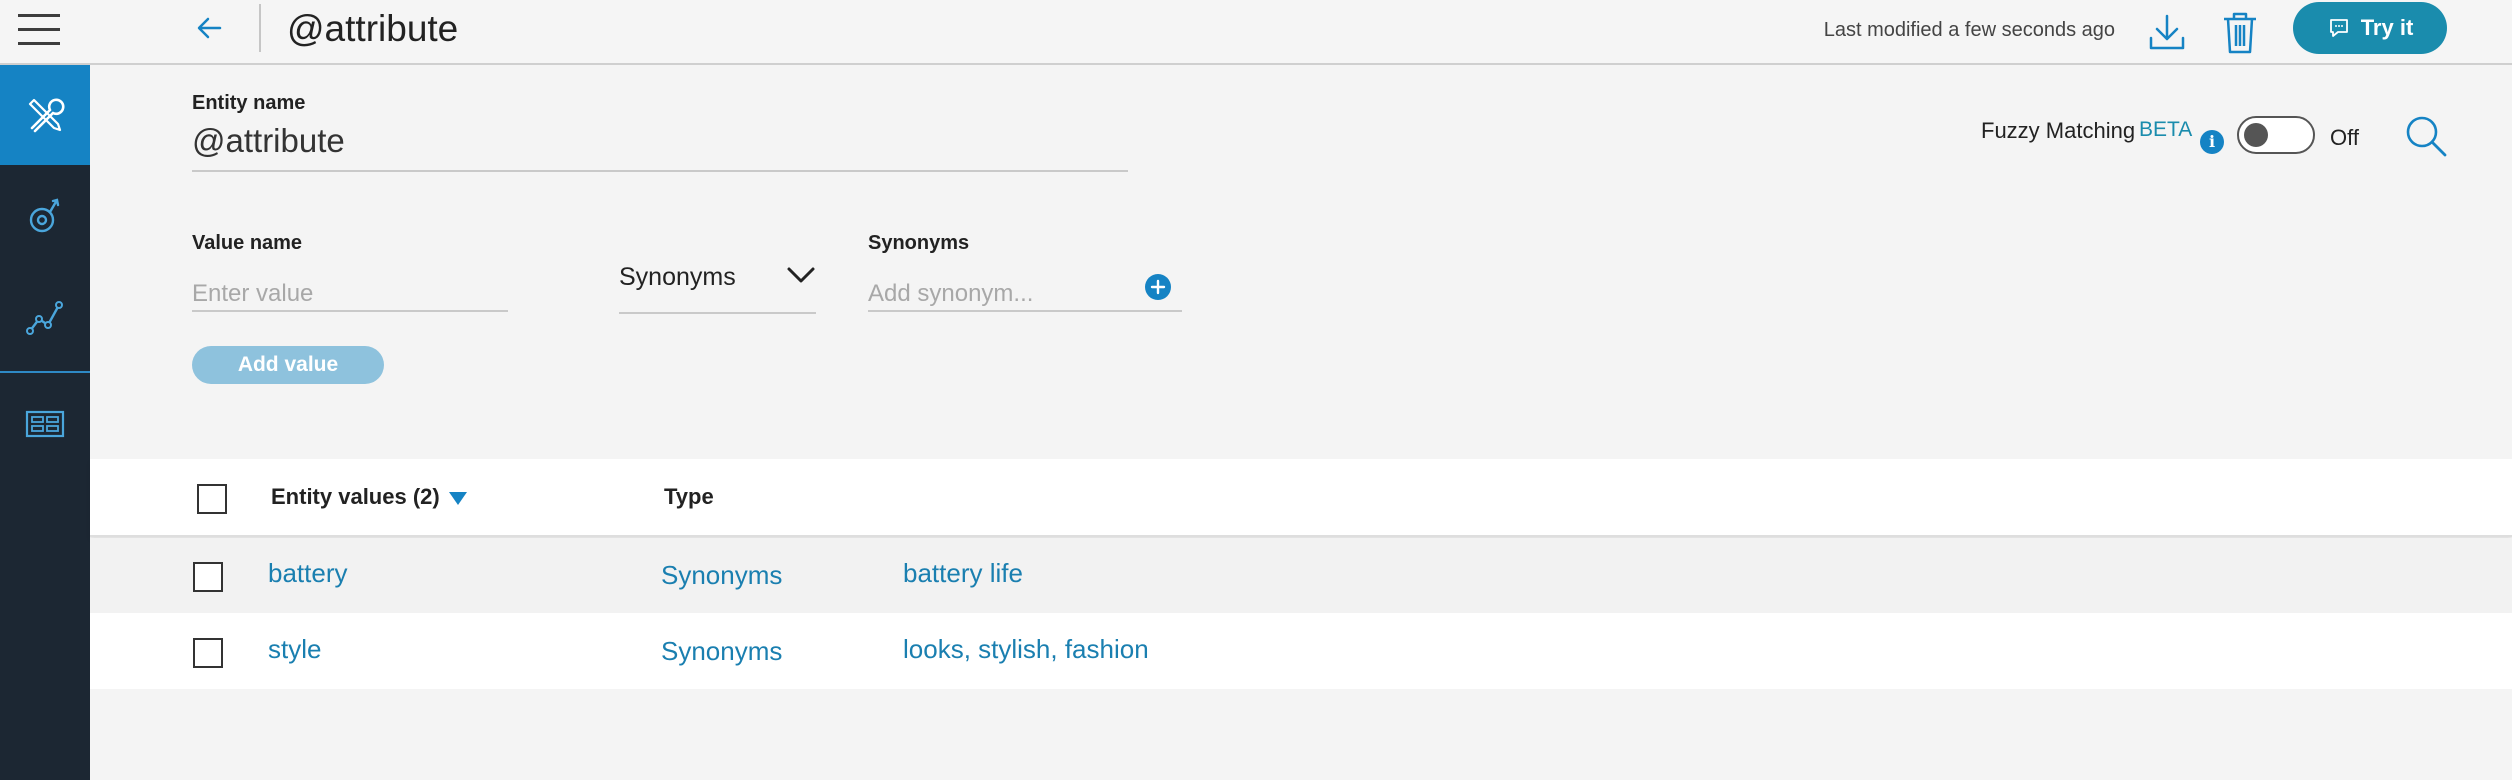 The width and height of the screenshot is (2512, 780). I want to click on type-select: Synonyms, so click(717, 284).